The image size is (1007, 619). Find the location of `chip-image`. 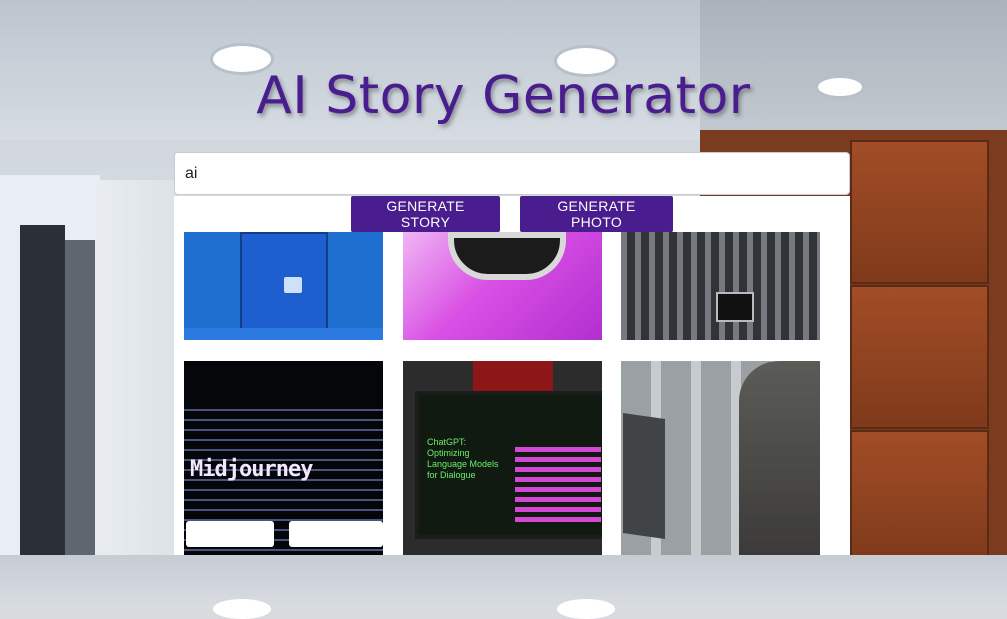

chip-image is located at coordinates (735, 307).